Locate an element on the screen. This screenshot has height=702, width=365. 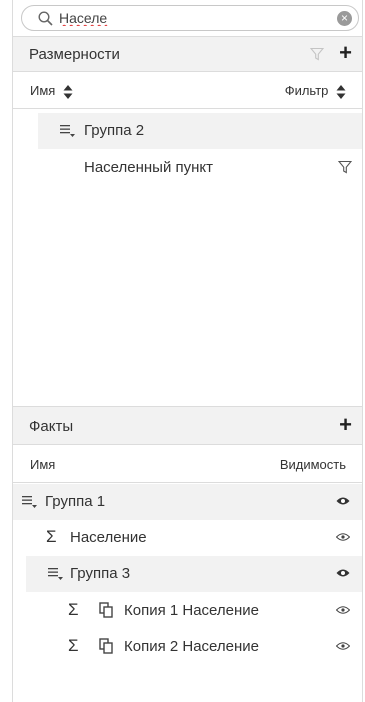
dimensions-title: Размерности is located at coordinates (74, 54).